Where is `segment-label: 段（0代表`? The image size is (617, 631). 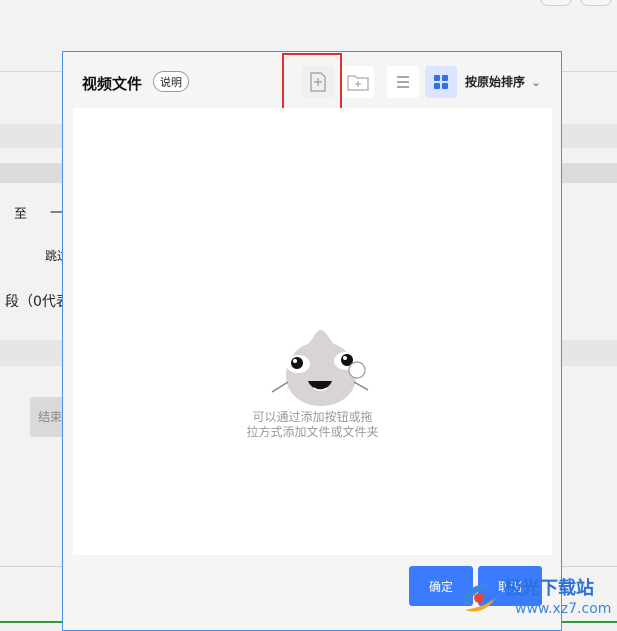
segment-label: 段（0代表 is located at coordinates (37, 302).